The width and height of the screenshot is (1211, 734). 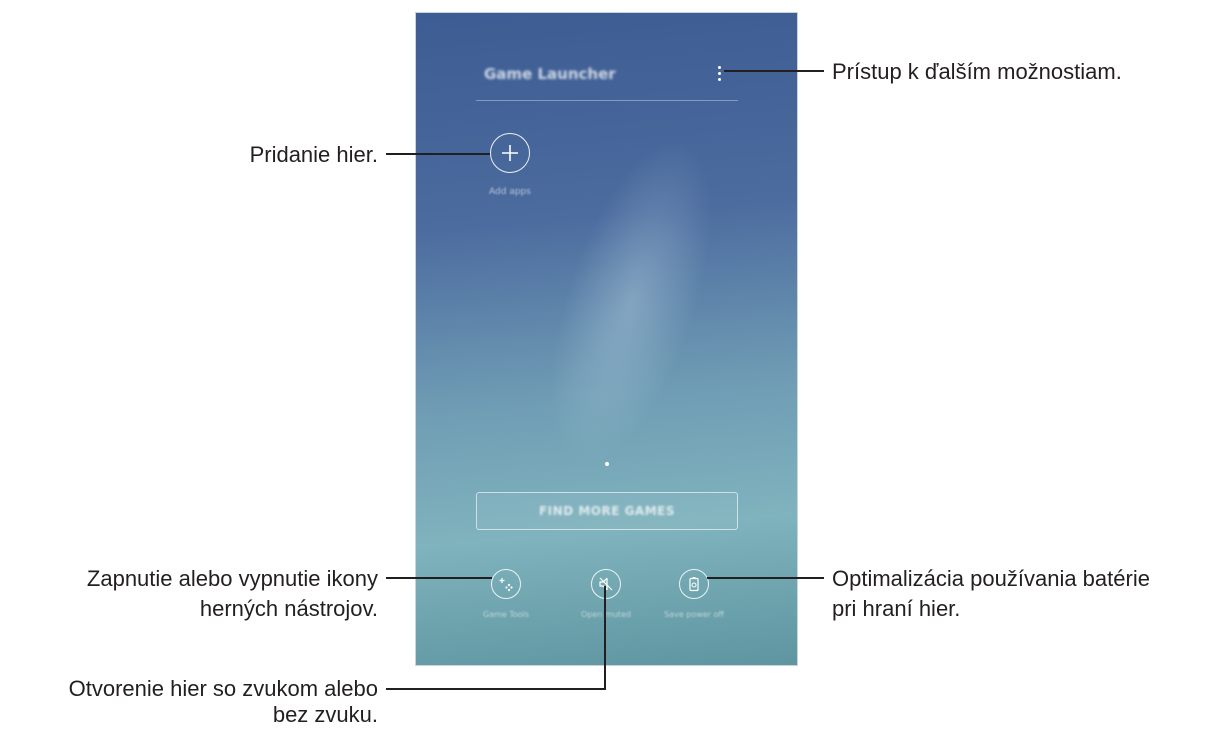 I want to click on title-divider, so click(x=607, y=100).